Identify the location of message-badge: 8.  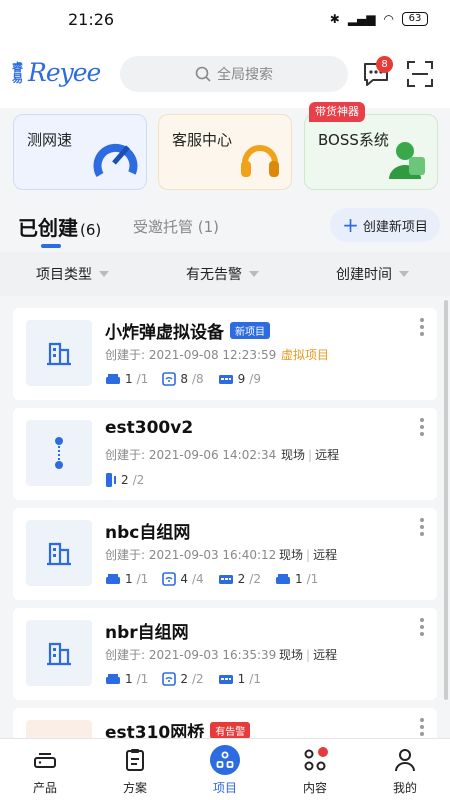
(384, 64).